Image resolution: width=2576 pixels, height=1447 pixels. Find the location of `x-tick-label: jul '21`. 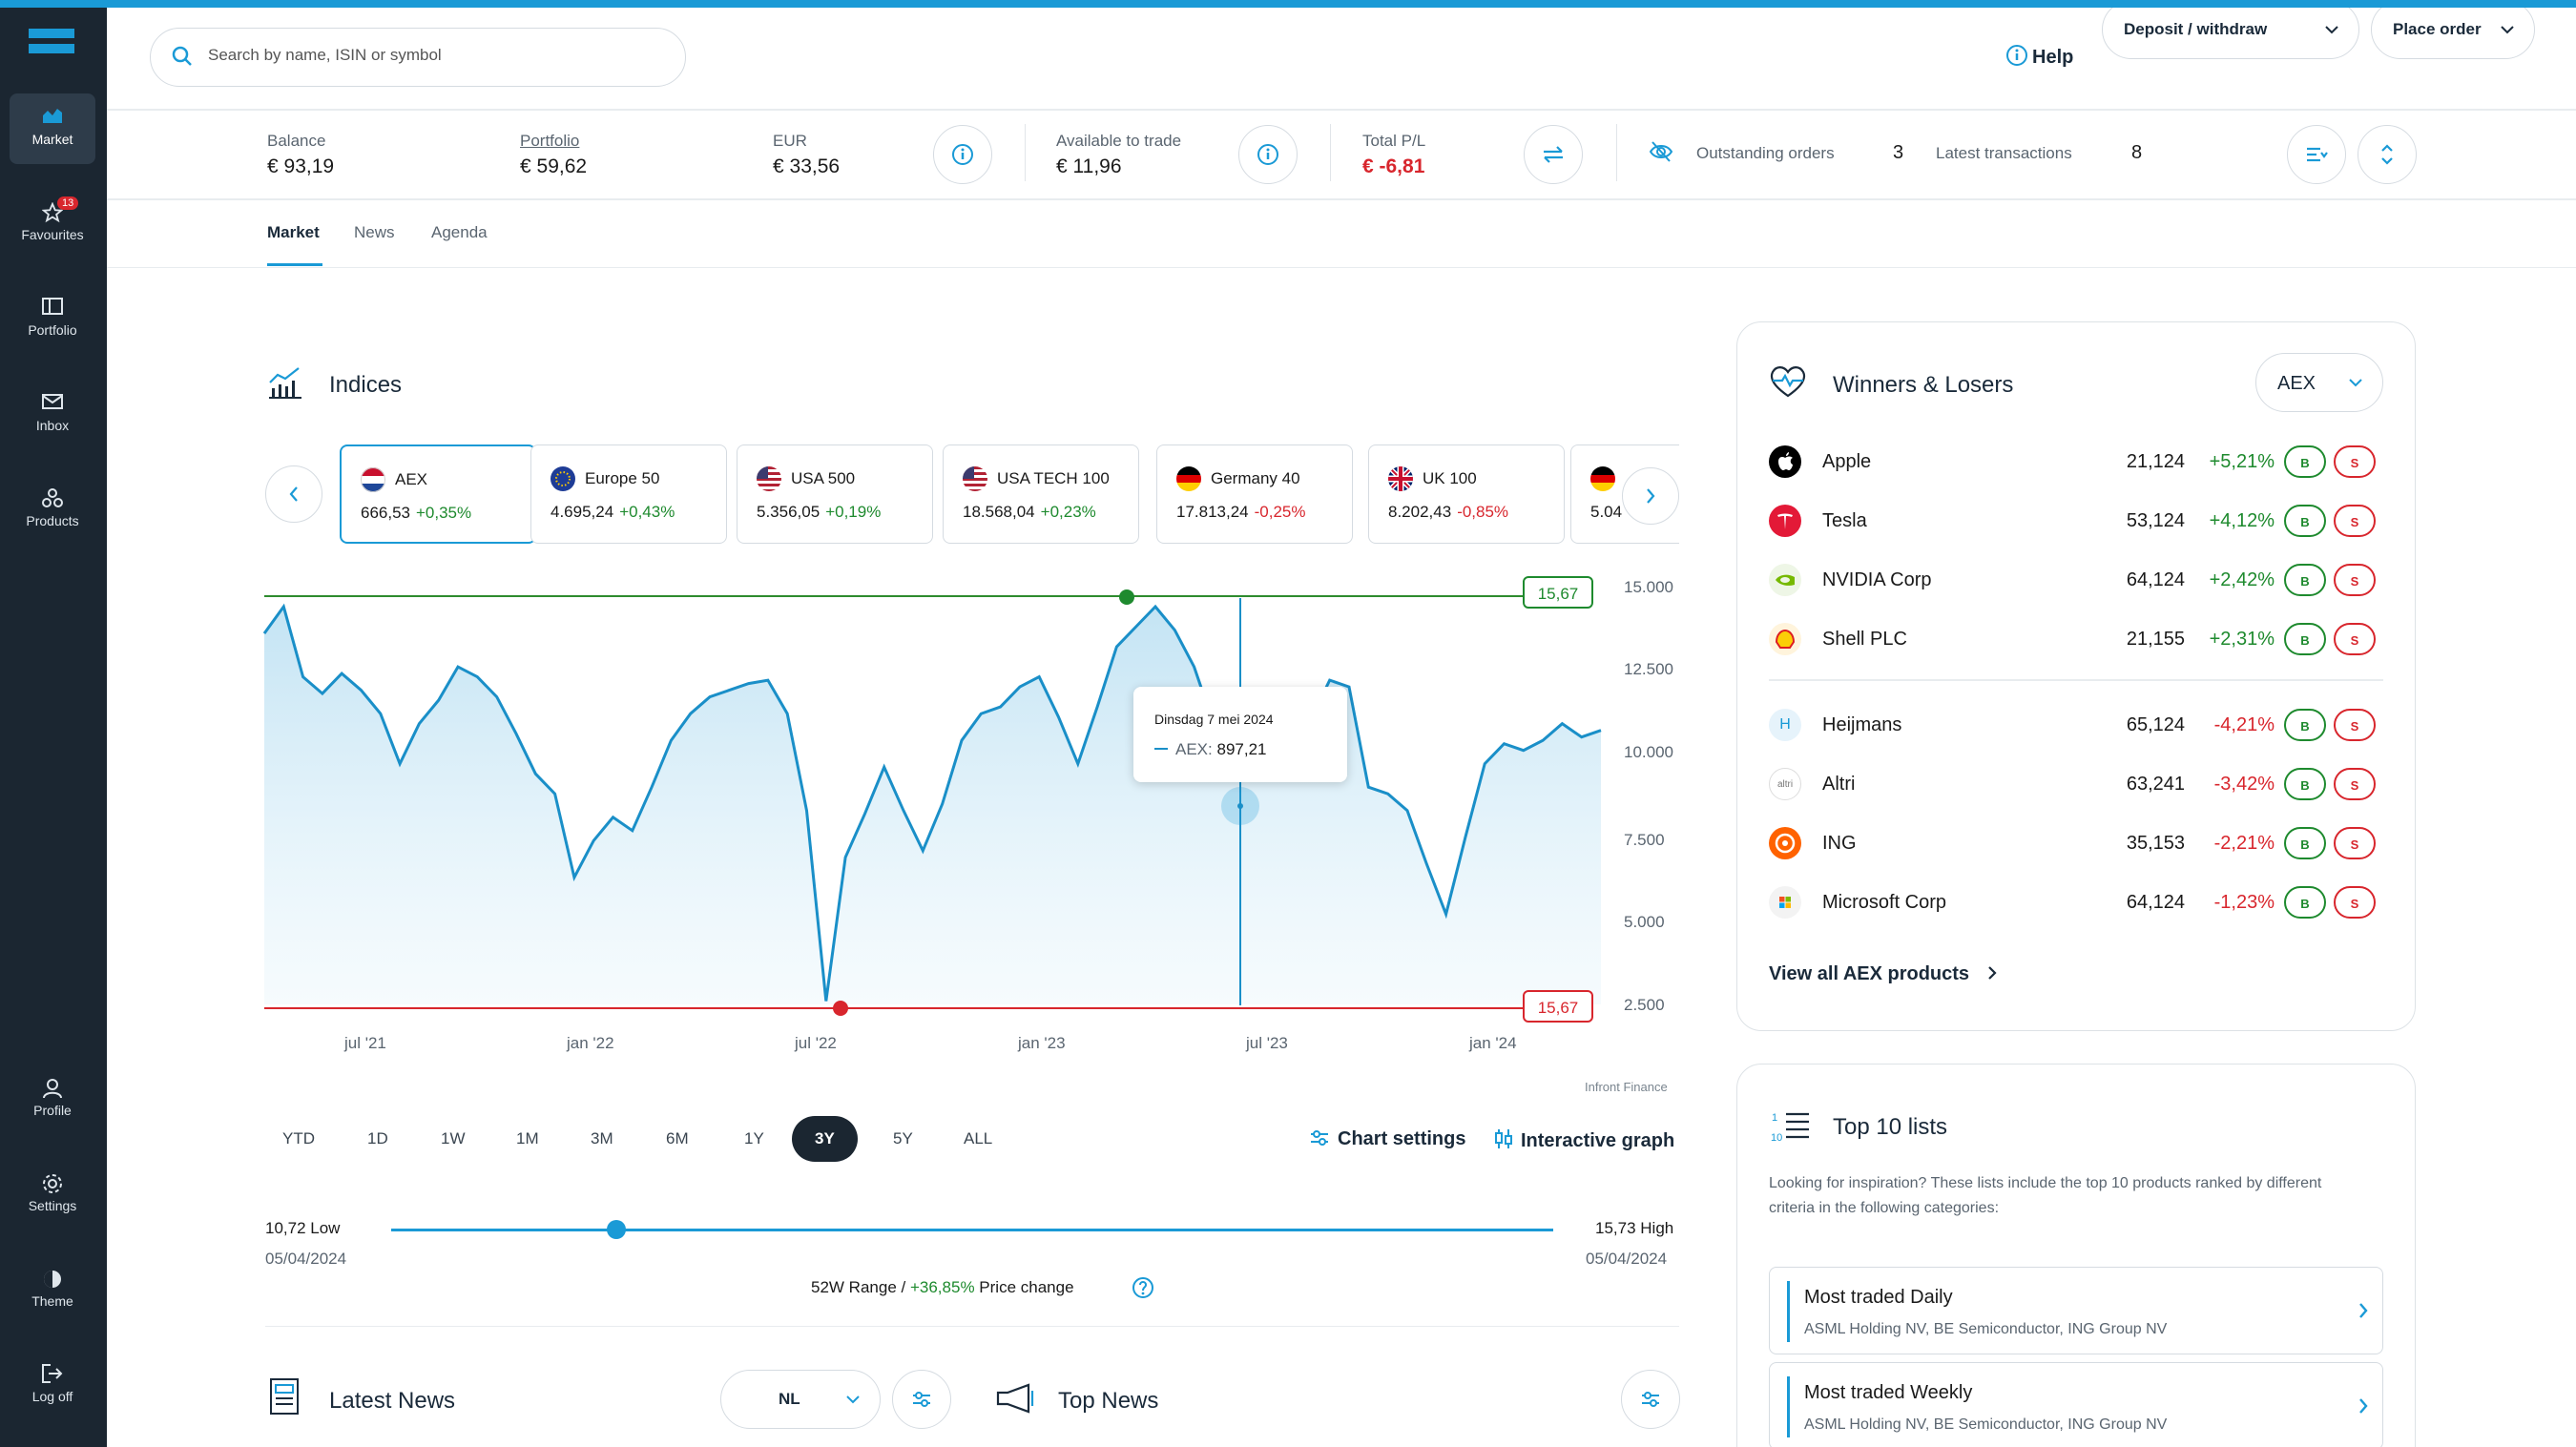

x-tick-label: jul '21 is located at coordinates (365, 1043).